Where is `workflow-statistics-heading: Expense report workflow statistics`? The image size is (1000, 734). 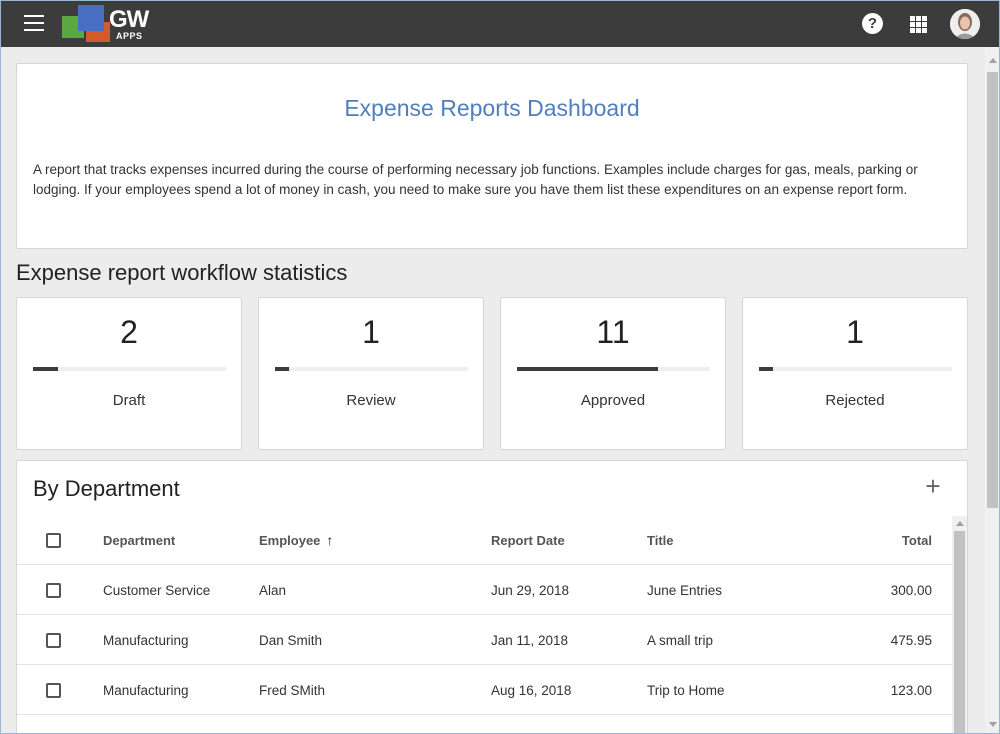
workflow-statistics-heading: Expense report workflow statistics is located at coordinates (182, 272).